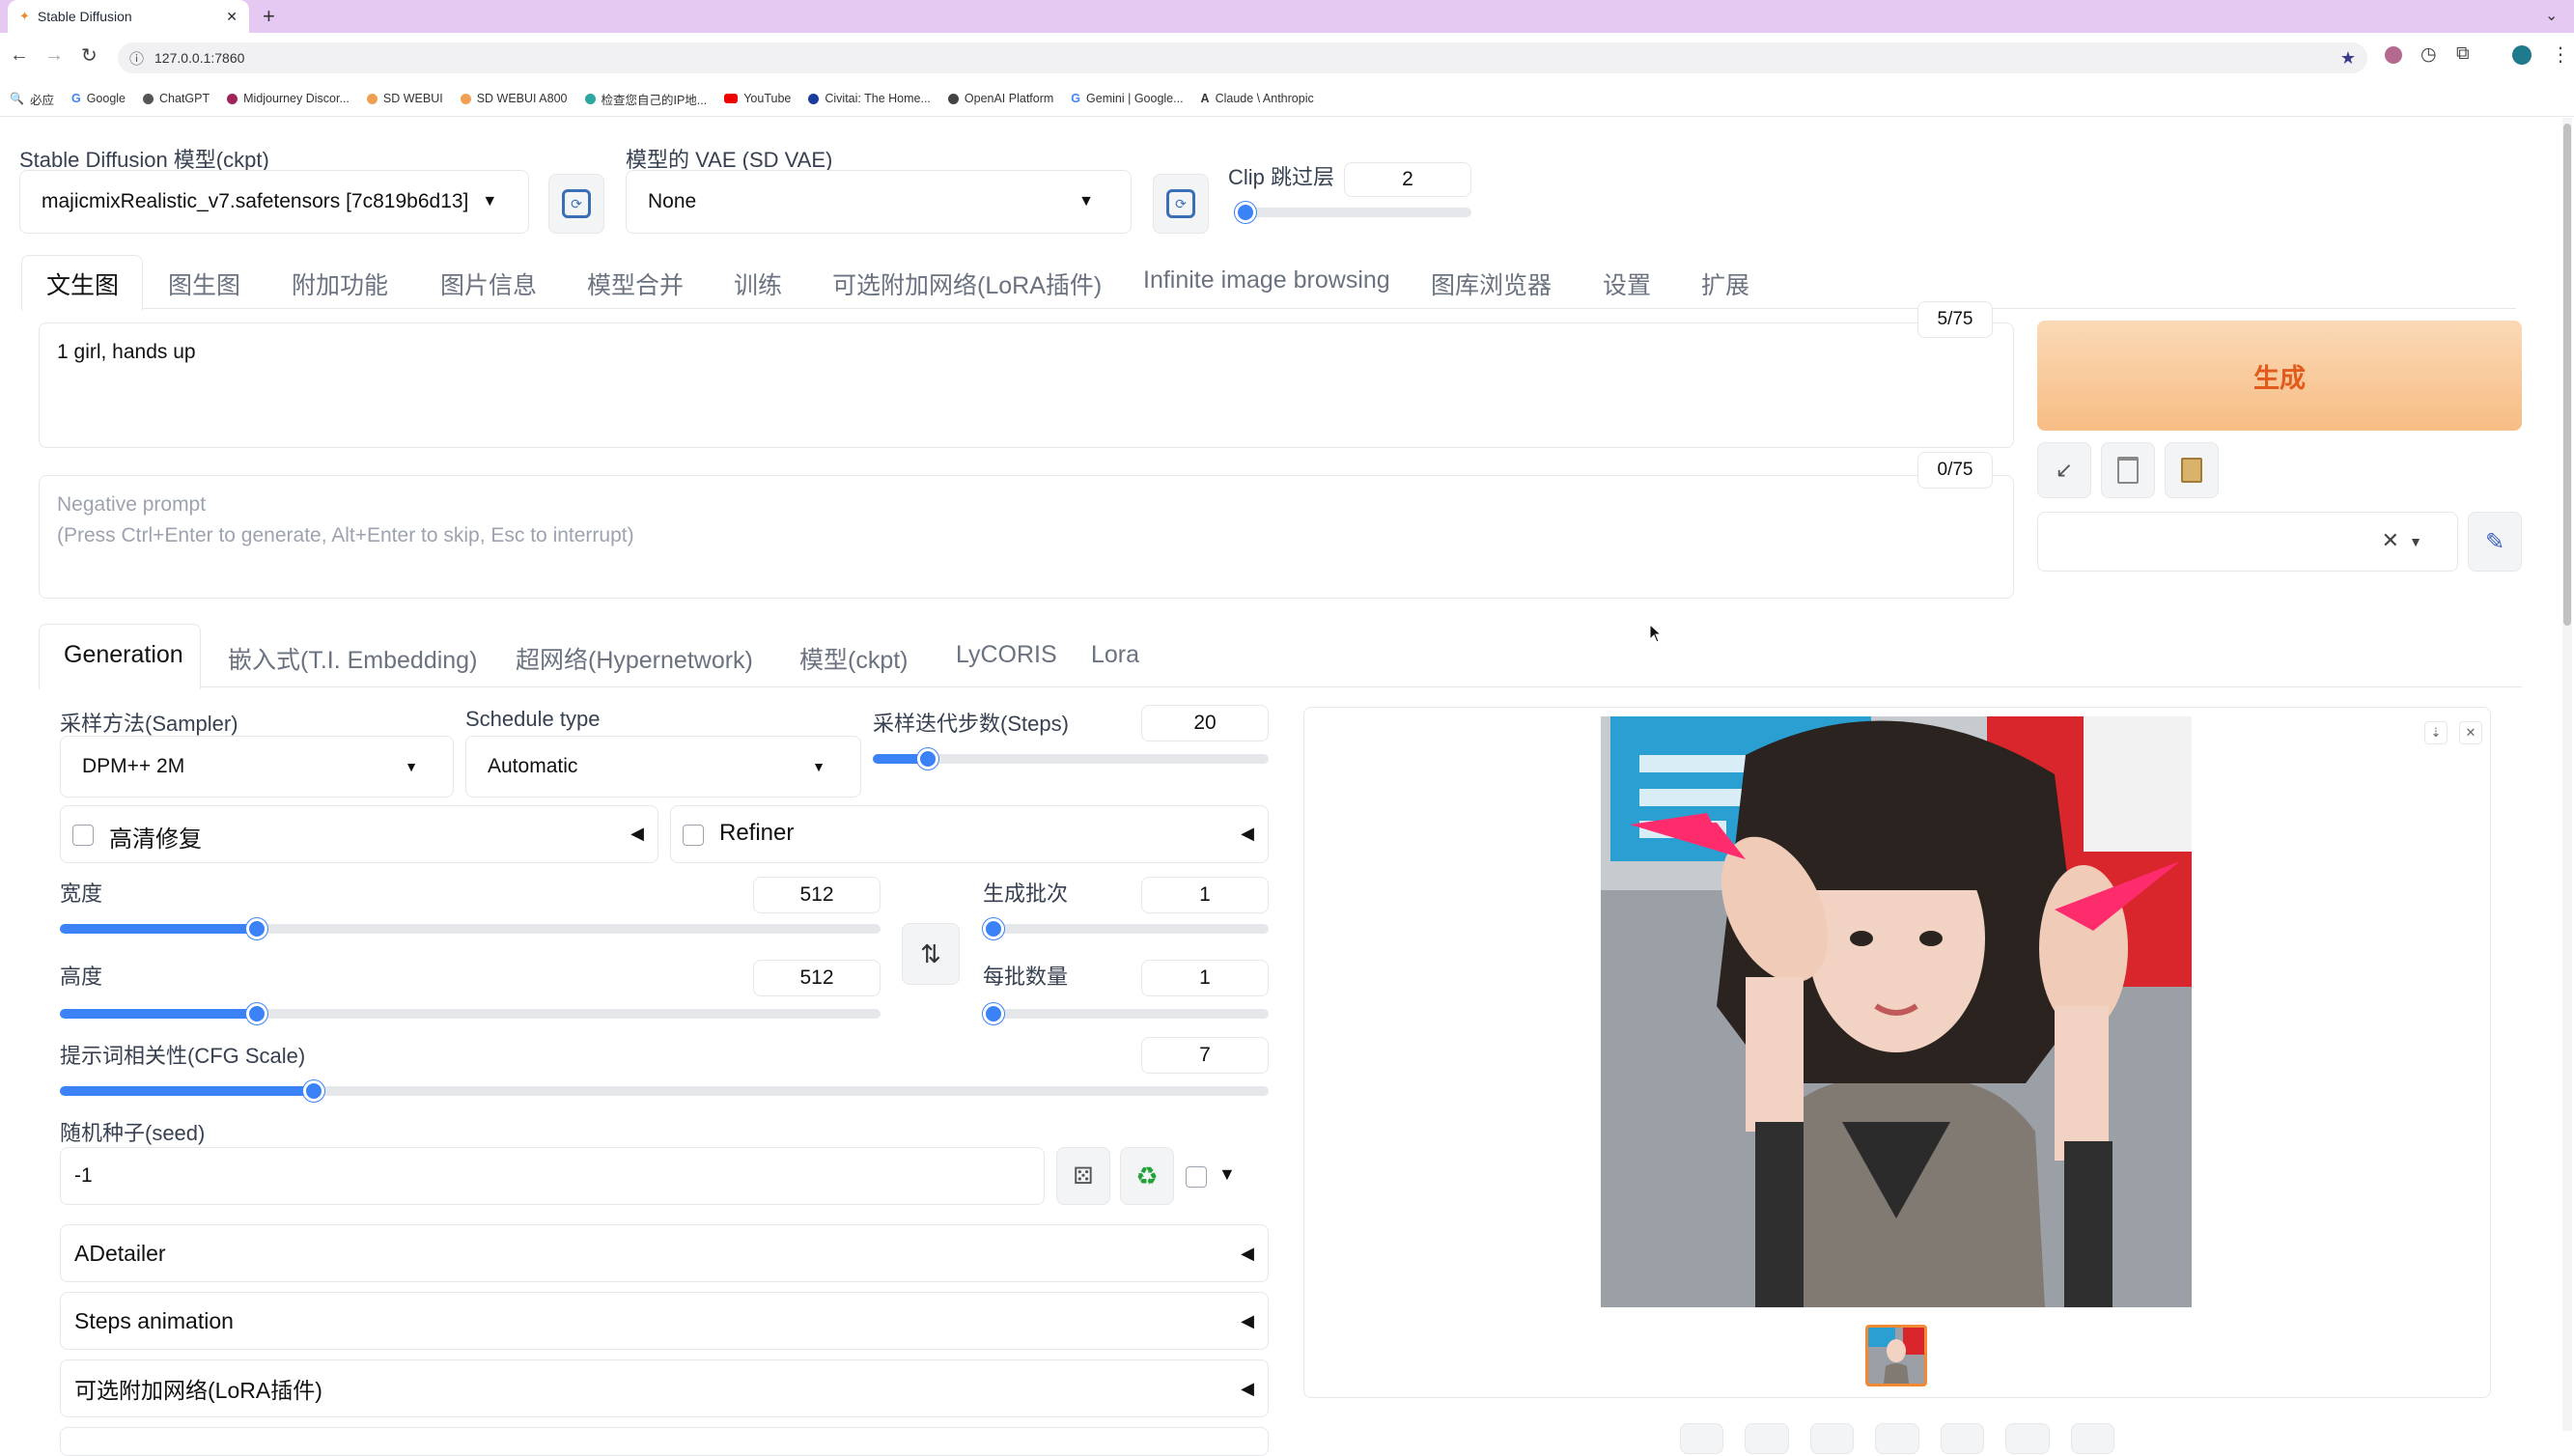 The height and width of the screenshot is (1456, 2574). Describe the element at coordinates (2463, 54) in the screenshot. I see `extensions-puzzle-icon: ⧉` at that location.